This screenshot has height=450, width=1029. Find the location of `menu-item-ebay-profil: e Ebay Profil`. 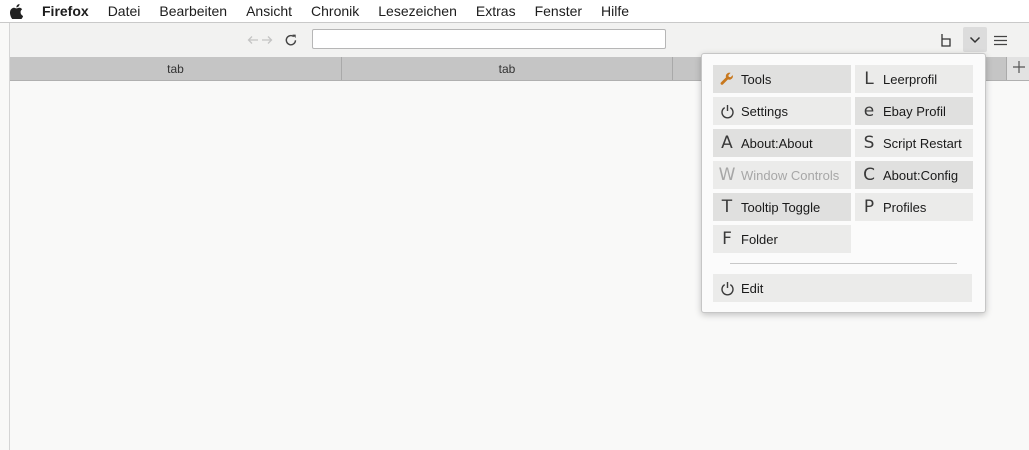

menu-item-ebay-profil: e Ebay Profil is located at coordinates (914, 111).